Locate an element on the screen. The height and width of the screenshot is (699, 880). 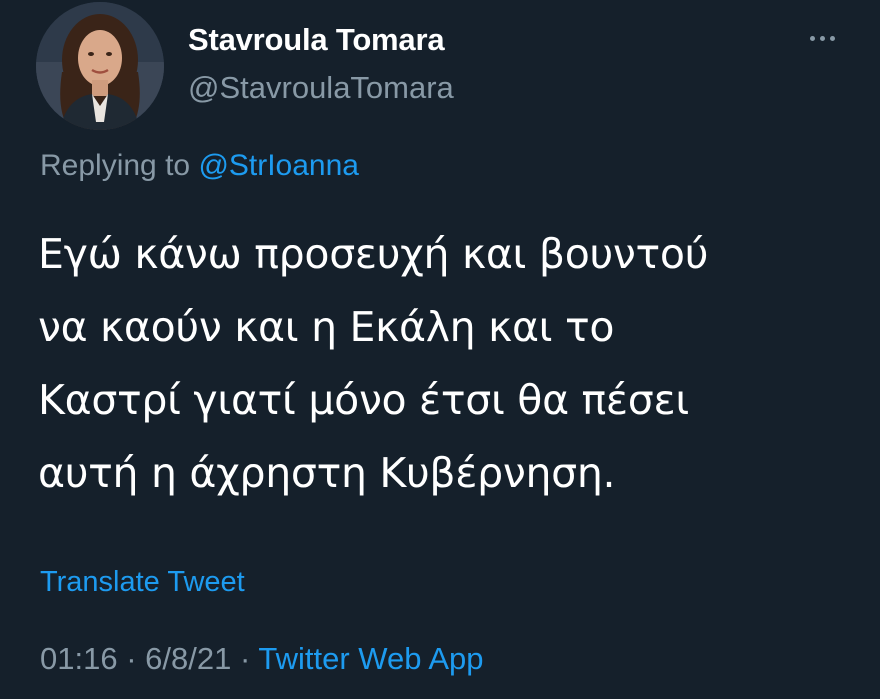
tweet-text-line: Εγώ κάνω προσευχή και βουντού is located at coordinates (373, 254).